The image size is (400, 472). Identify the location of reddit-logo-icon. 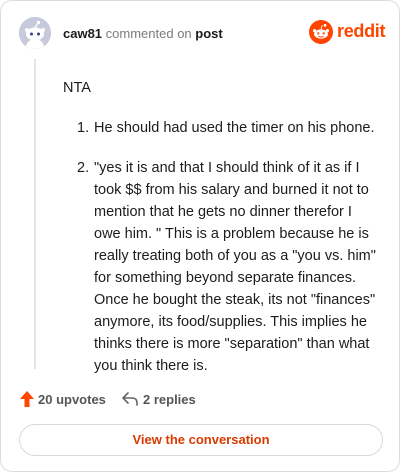
(321, 32).